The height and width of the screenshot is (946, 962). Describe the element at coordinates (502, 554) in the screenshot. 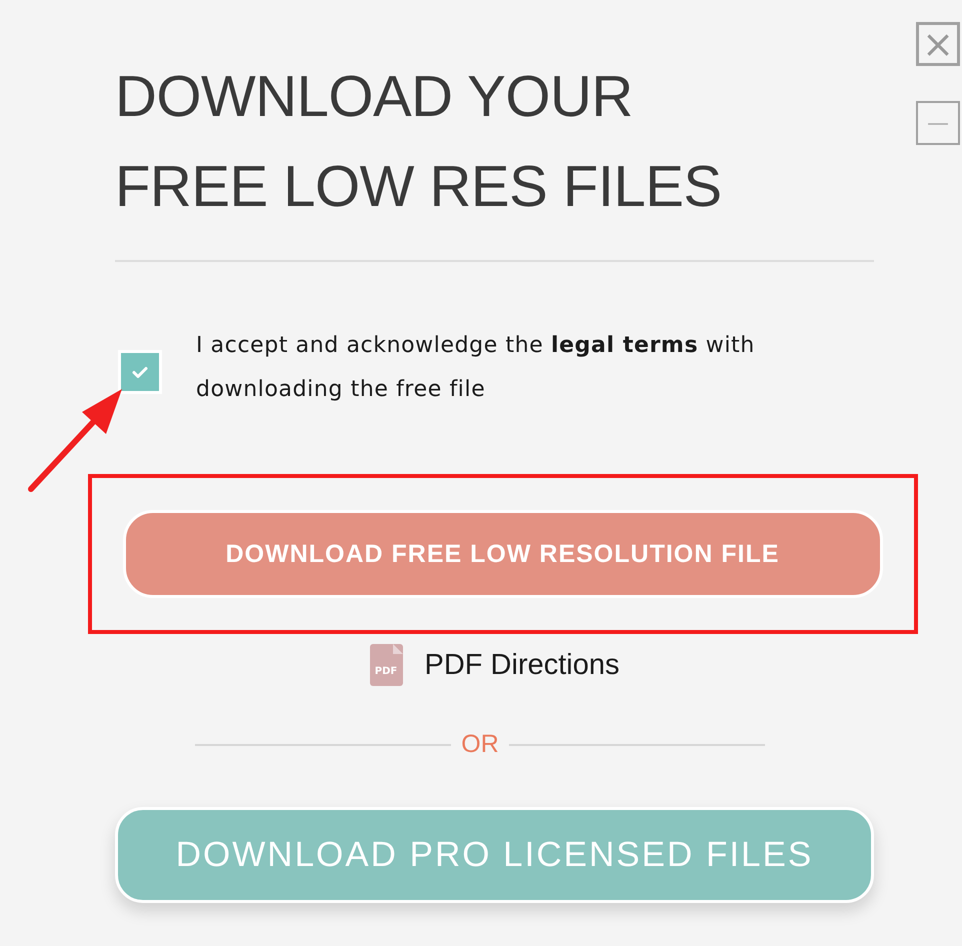

I see `download-free-button: DOWNLOAD FREE LOW RESOLUTION FILE` at that location.